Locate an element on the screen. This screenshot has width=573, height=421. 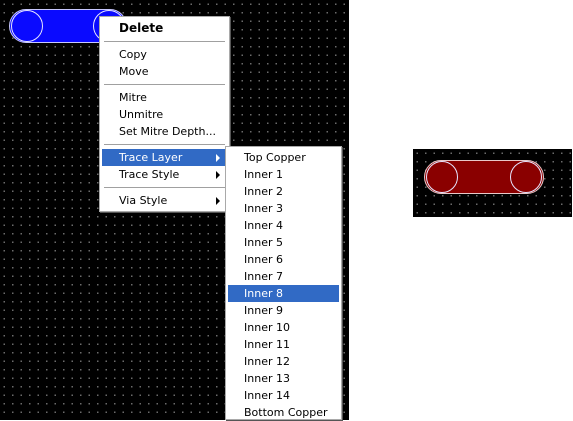
layer-item: Top Copper is located at coordinates (283, 157).